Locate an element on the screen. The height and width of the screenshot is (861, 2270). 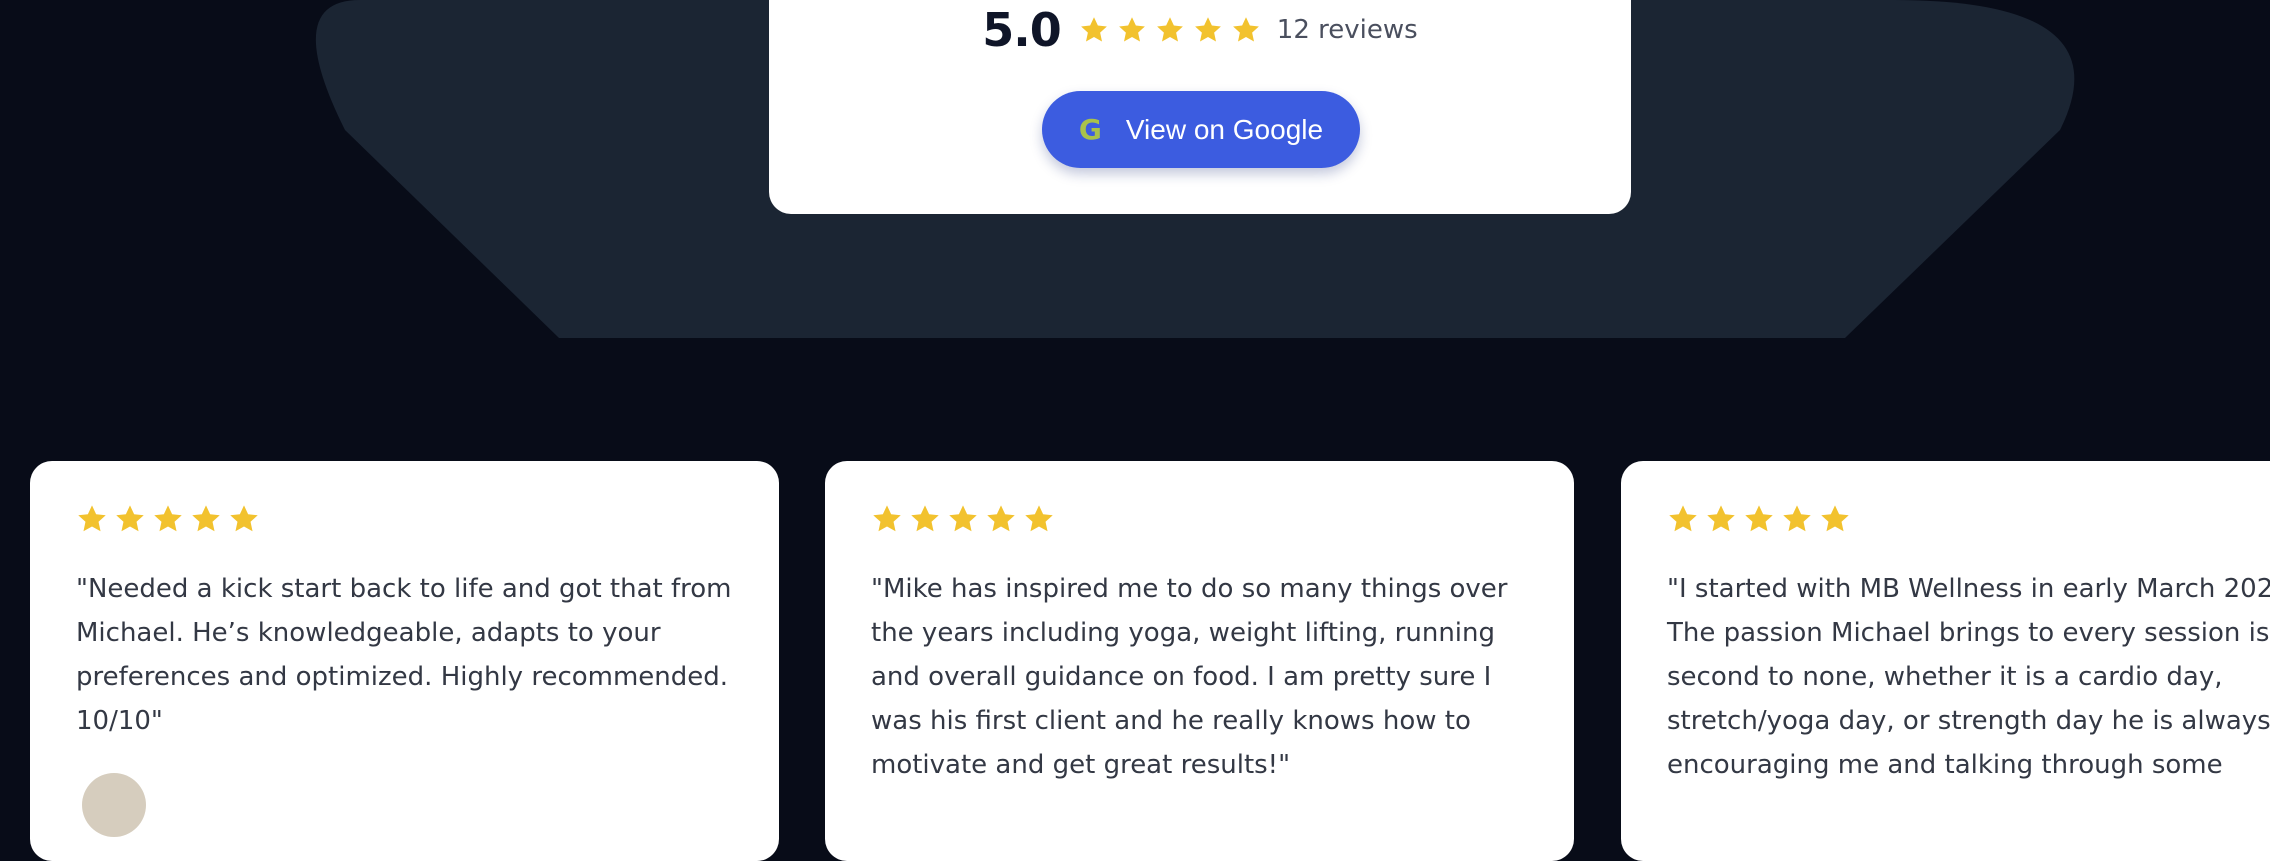
average-score: 5.0 is located at coordinates (1021, 30).